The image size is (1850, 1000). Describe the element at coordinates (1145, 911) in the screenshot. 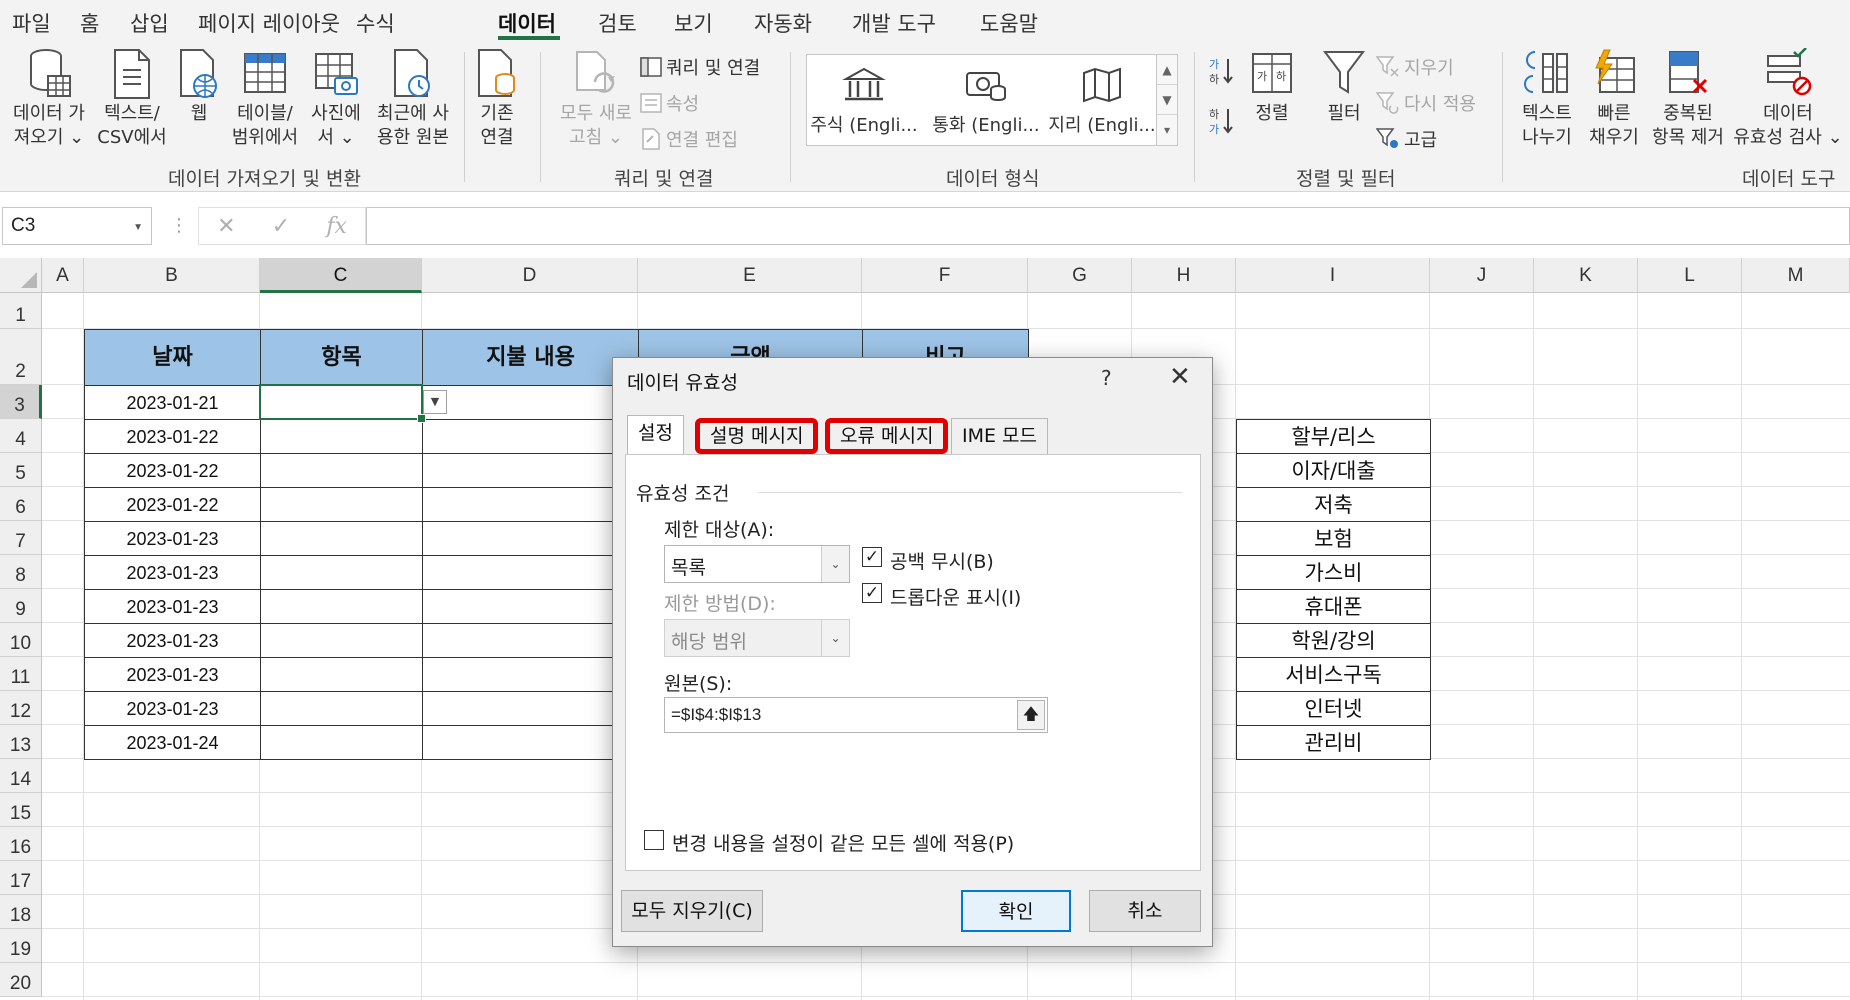

I see `cancel-button: 취소` at that location.